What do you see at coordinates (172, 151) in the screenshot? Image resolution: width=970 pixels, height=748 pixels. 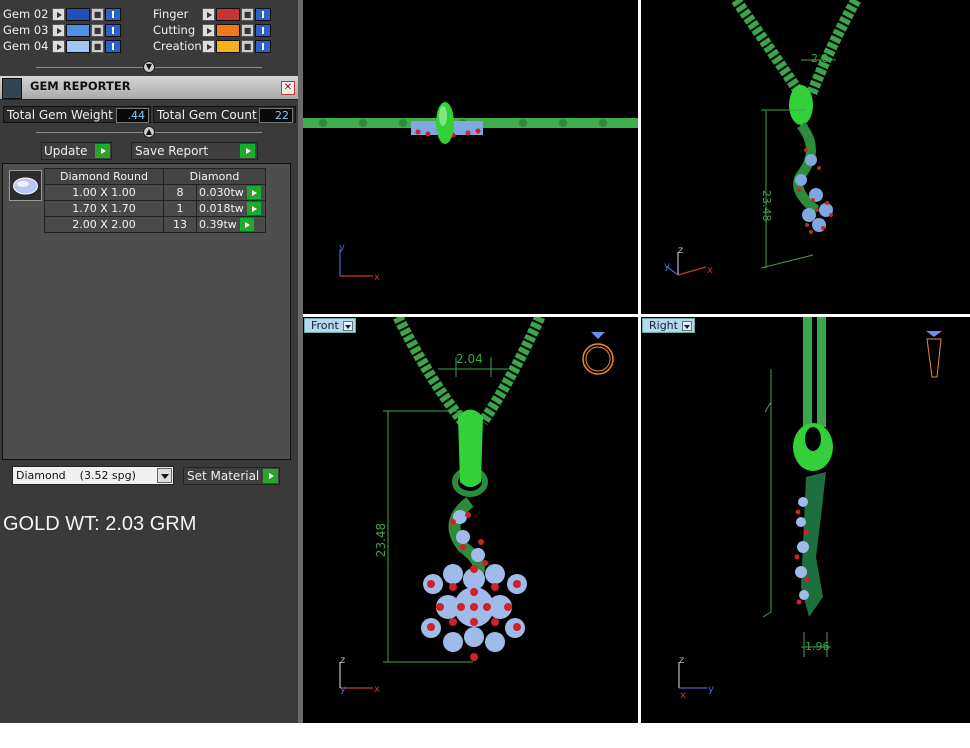 I see `save-report-label: Save Report` at bounding box center [172, 151].